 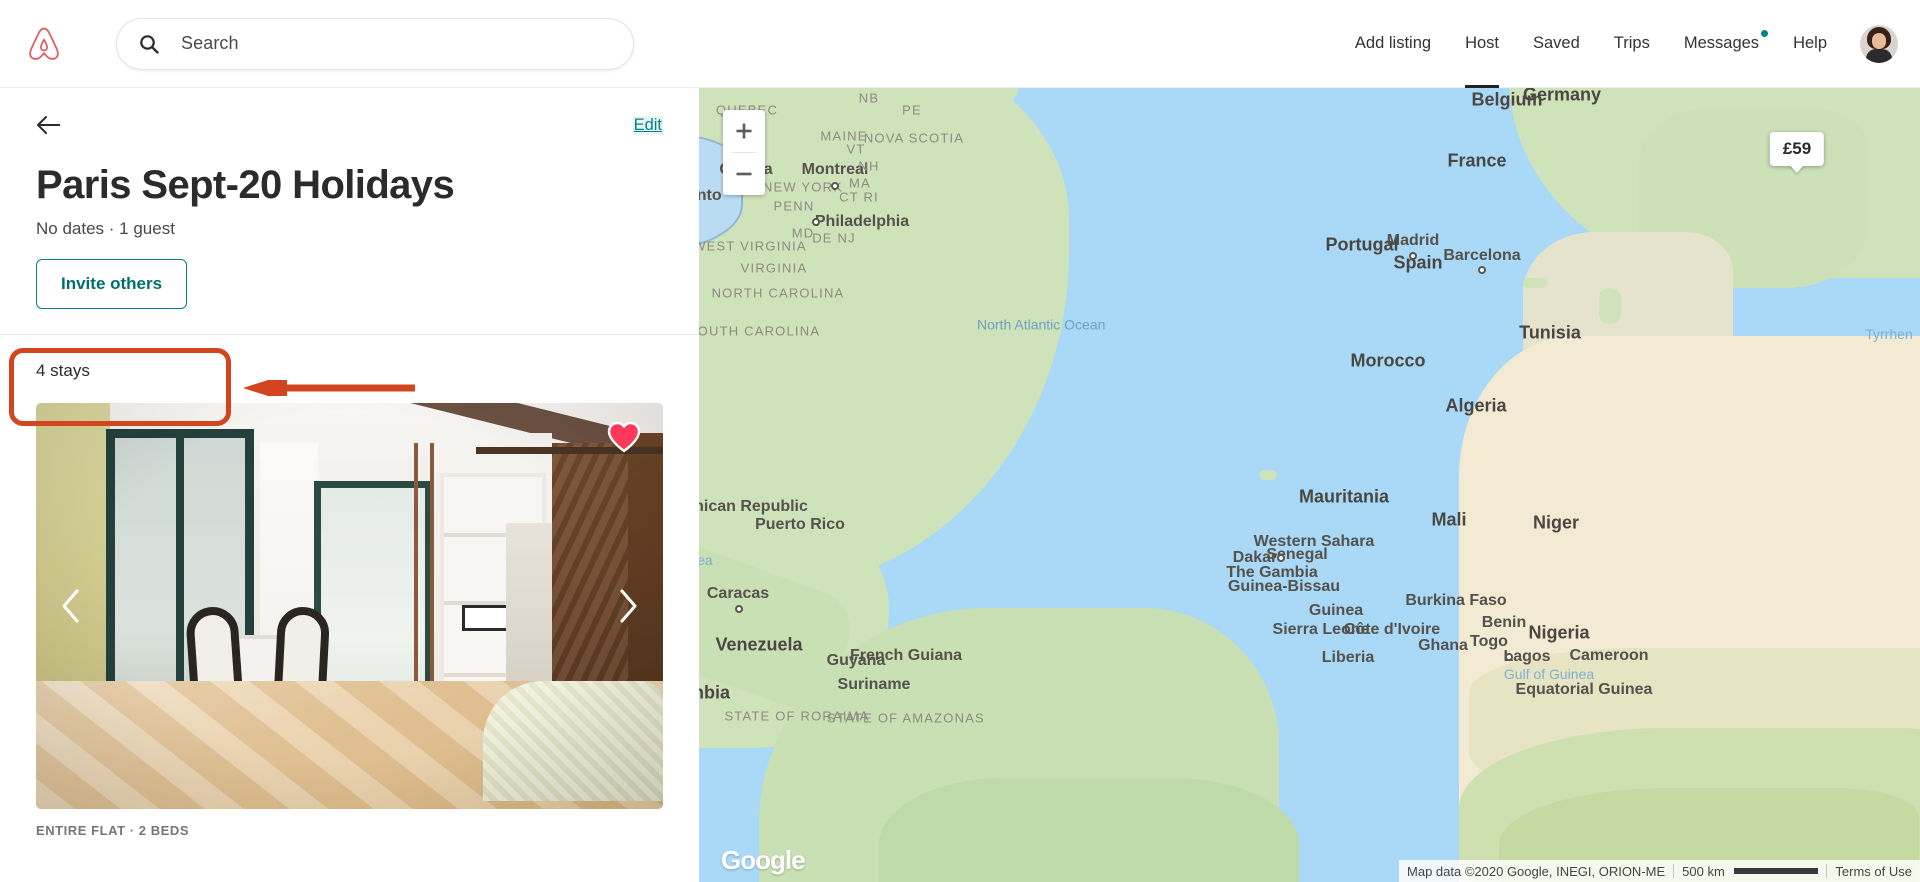 I want to click on map-scale: 500 km, so click(x=1750, y=871).